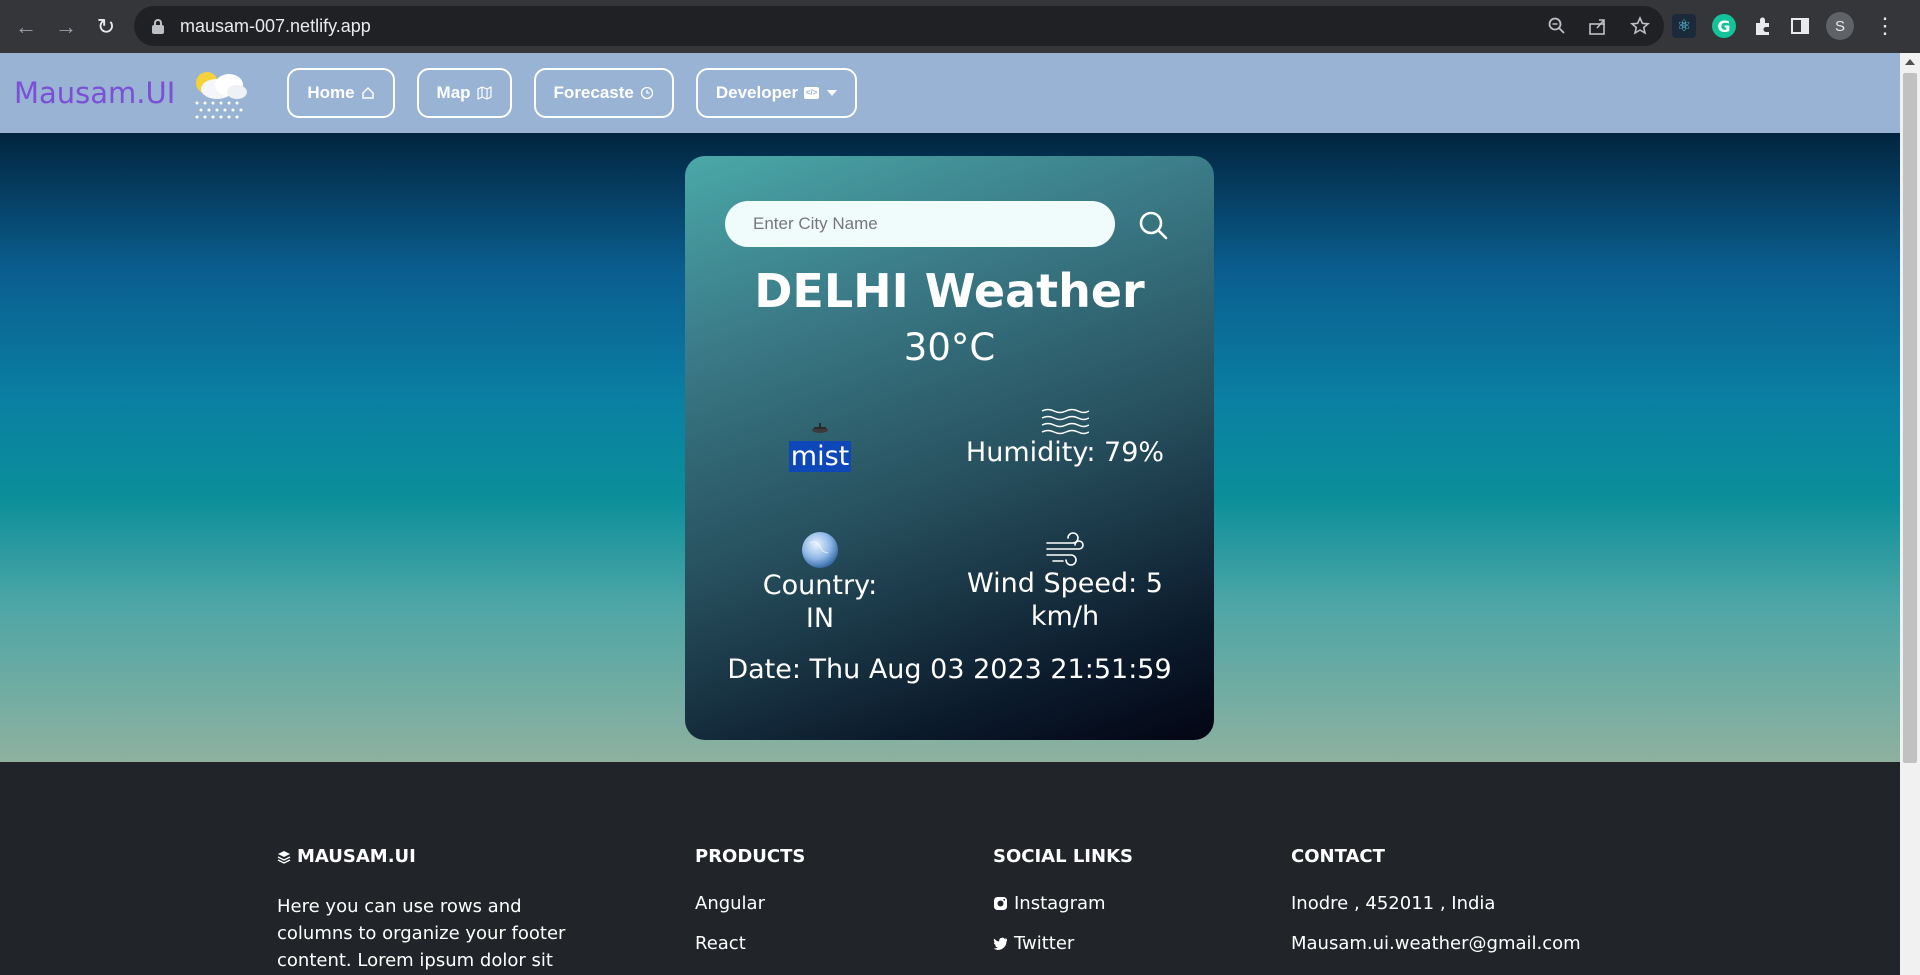 The height and width of the screenshot is (975, 1920). I want to click on globe-icon, so click(820, 550).